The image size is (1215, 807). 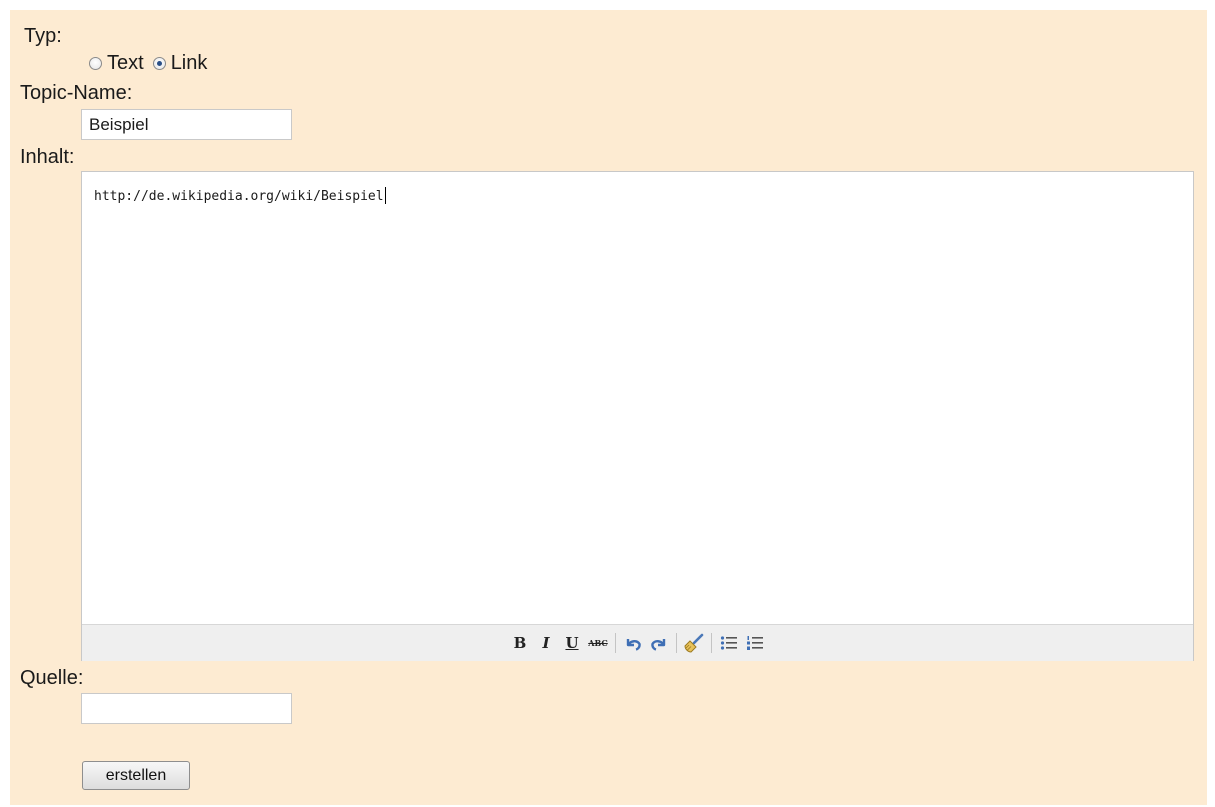 I want to click on italic-button: I, so click(x=546, y=643).